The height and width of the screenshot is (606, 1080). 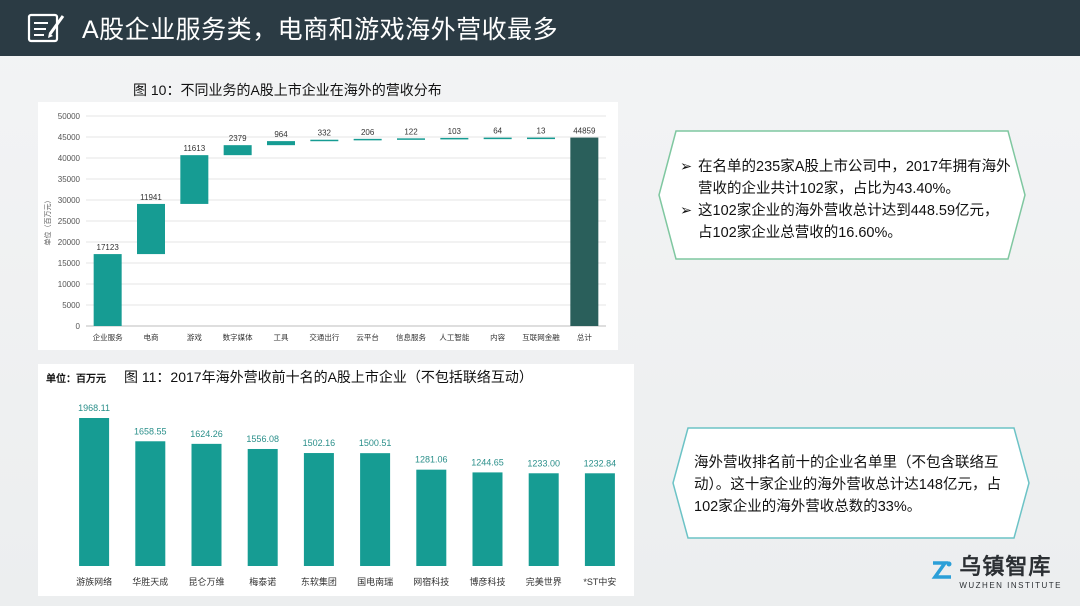 I want to click on data-label: 2379, so click(x=238, y=138).